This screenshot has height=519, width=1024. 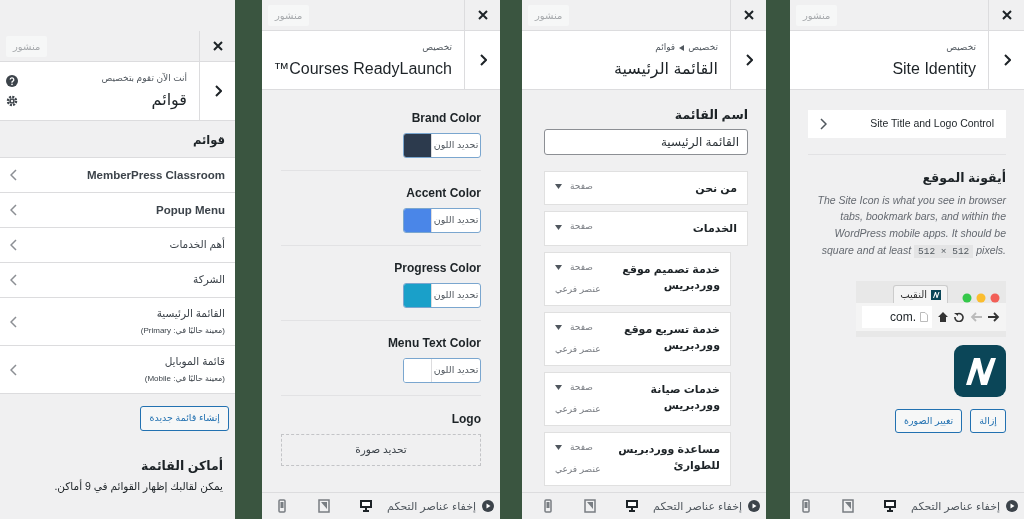 What do you see at coordinates (117, 370) in the screenshot?
I see `menu-list-item: قائمة الموبايل (معينة حاليًا في: Mobile)` at bounding box center [117, 370].